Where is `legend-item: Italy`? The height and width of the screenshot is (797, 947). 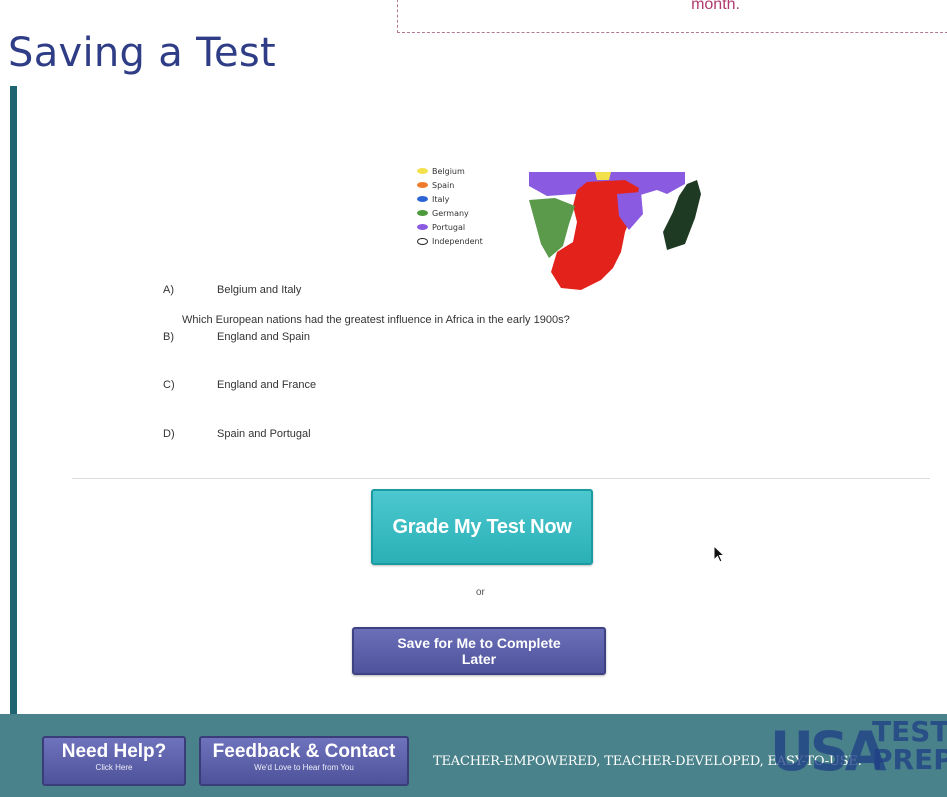
legend-item: Italy is located at coordinates (472, 199).